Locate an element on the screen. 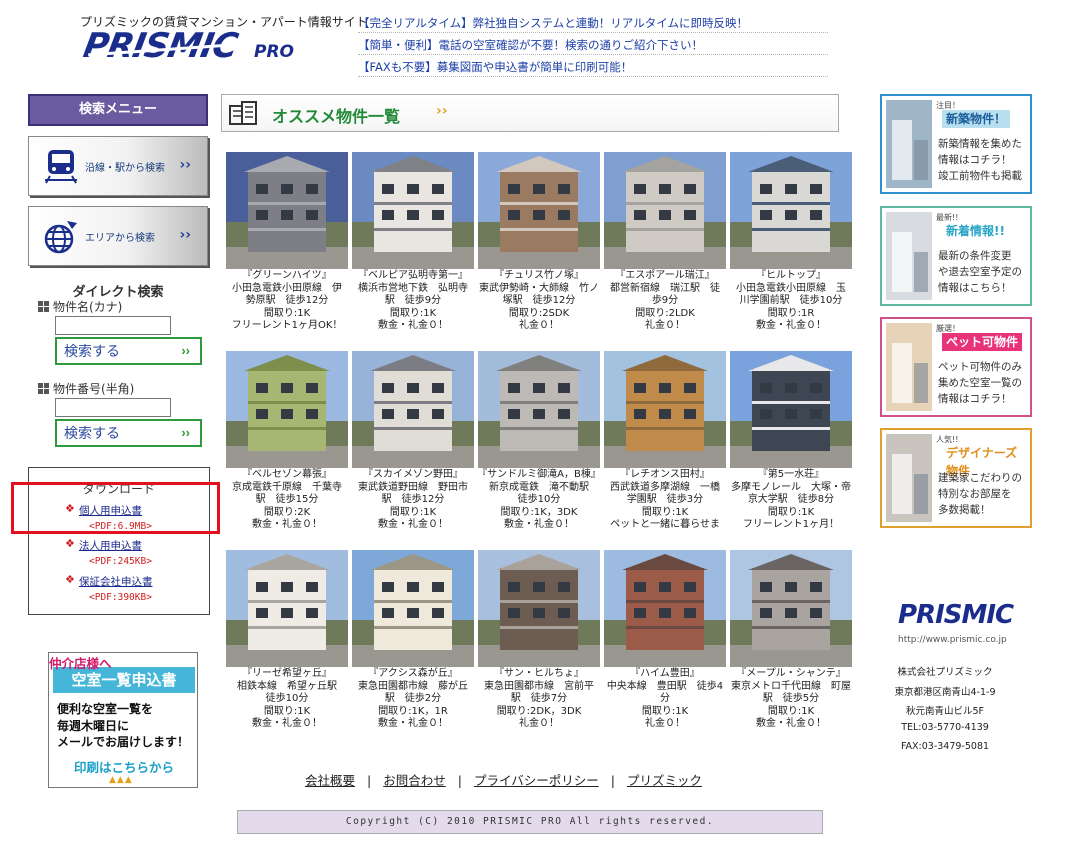 The image size is (1066, 841). property-name: 『メープル・シャンテ』 is located at coordinates (791, 674).